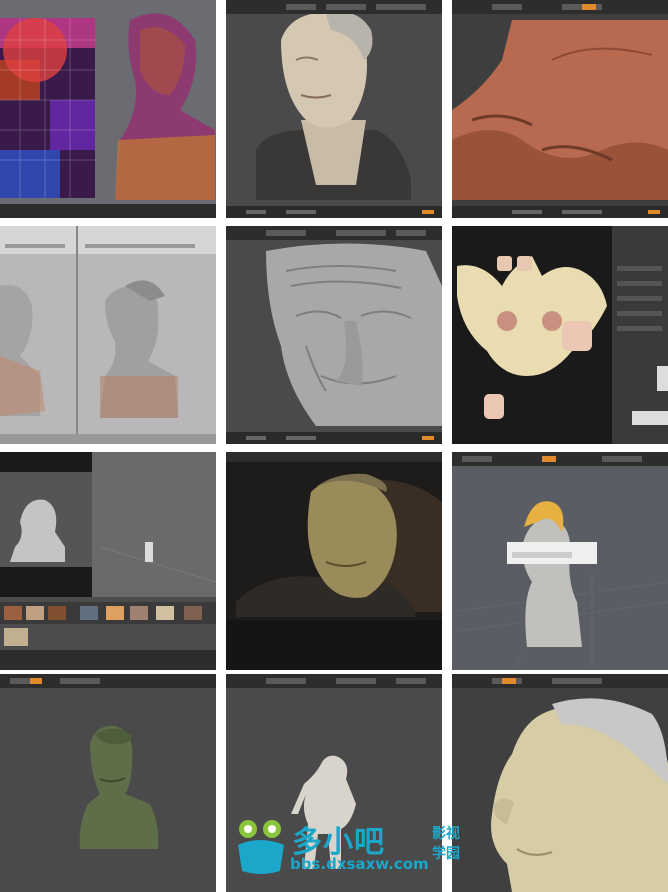 The image size is (668, 892). I want to click on gallery-tile-reference-scene, so click(108, 561).